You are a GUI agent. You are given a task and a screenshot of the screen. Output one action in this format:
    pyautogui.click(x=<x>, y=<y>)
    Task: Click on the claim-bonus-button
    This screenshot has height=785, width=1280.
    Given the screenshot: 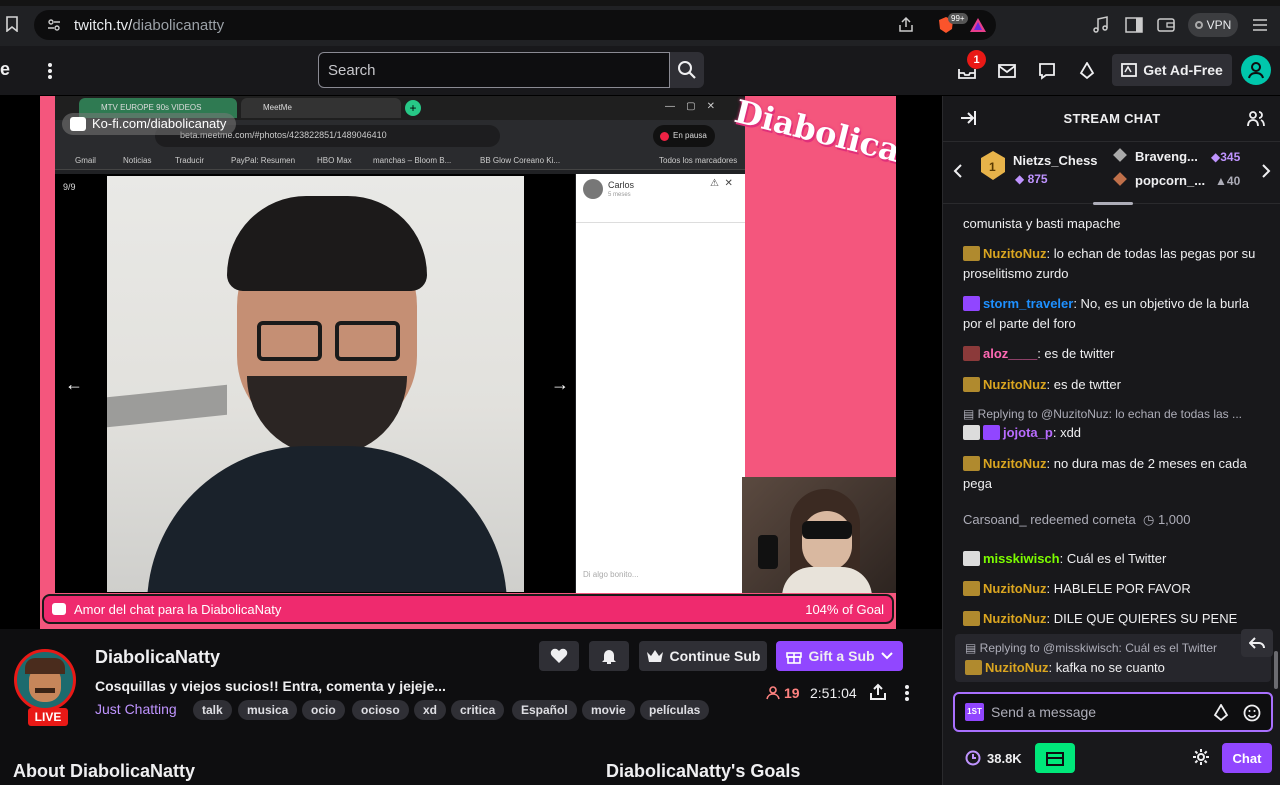 What is the action you would take?
    pyautogui.click(x=1055, y=758)
    